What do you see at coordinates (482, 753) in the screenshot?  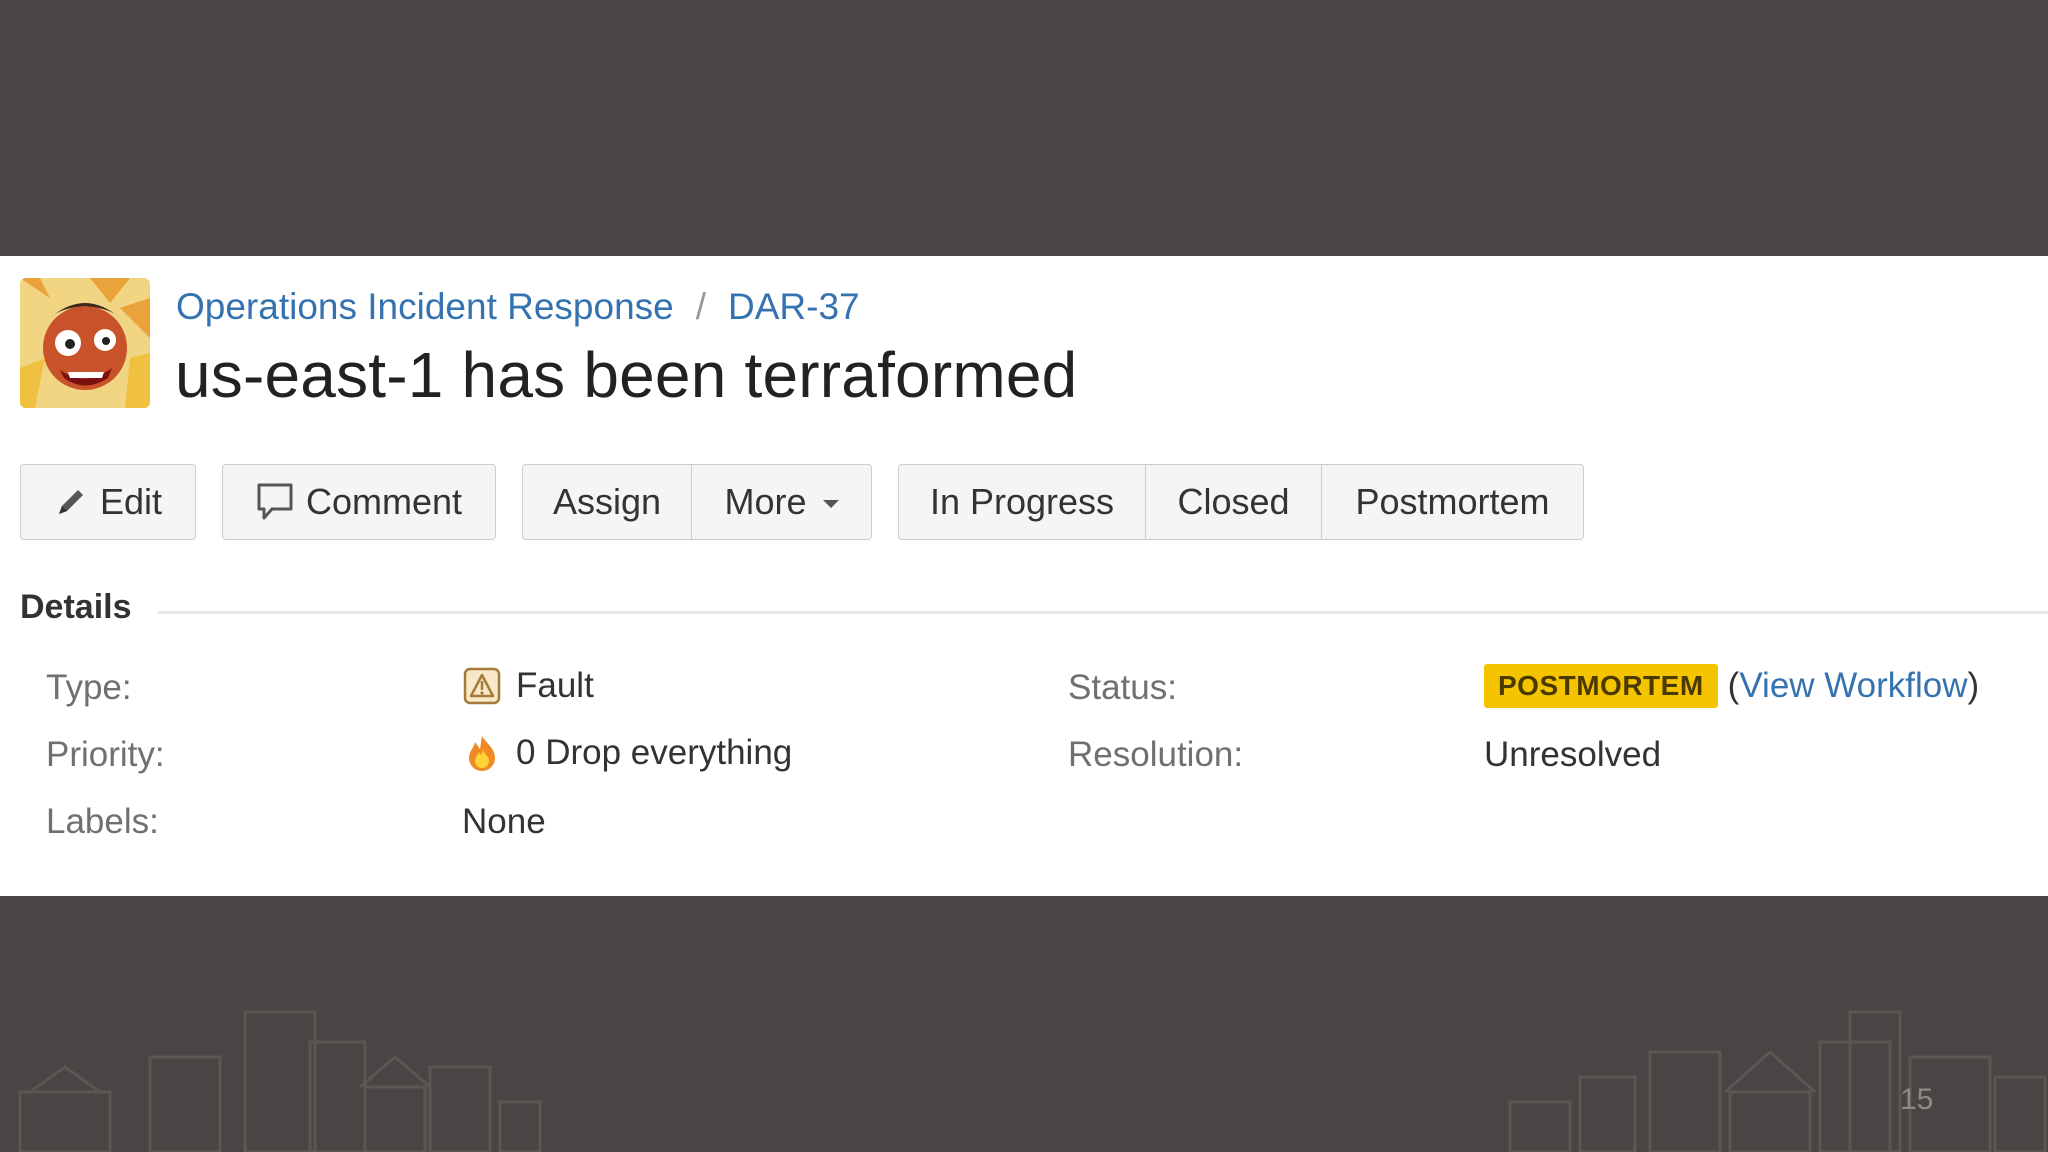 I see `flame-icon` at bounding box center [482, 753].